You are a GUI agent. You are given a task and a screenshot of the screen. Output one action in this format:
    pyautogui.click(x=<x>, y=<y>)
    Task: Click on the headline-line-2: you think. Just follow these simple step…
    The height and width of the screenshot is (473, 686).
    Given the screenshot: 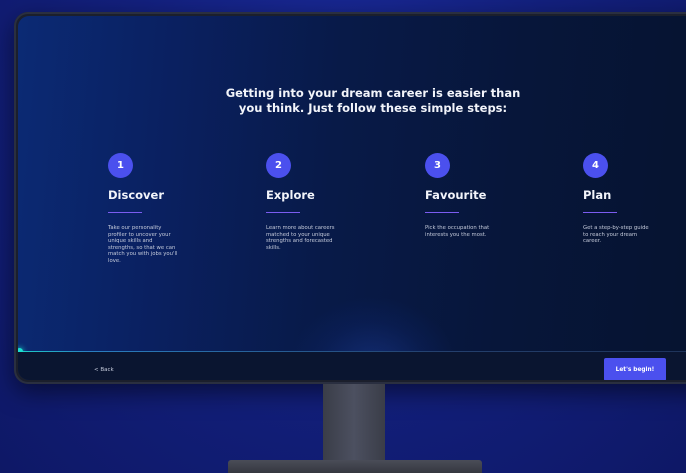 What is the action you would take?
    pyautogui.click(x=373, y=108)
    